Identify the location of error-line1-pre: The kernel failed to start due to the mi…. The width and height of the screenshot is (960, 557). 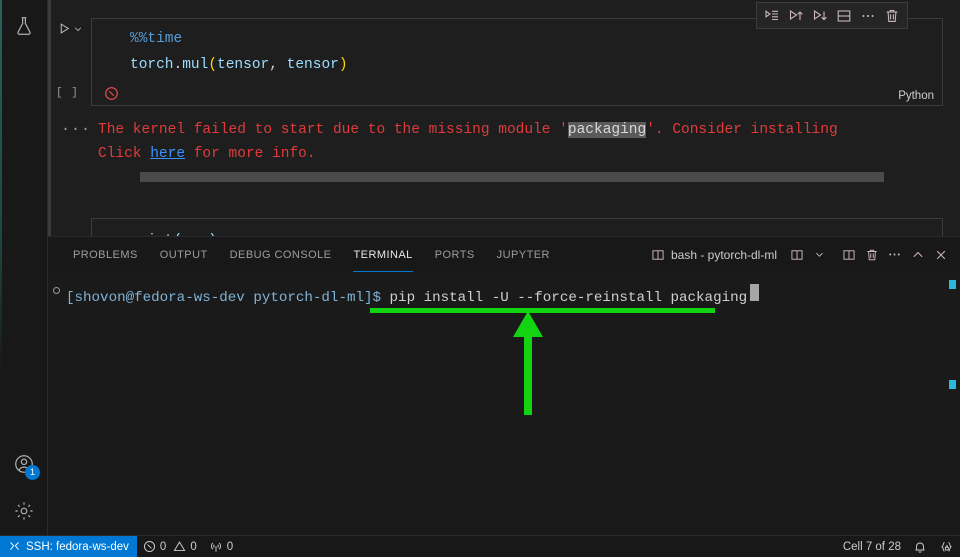
(333, 130).